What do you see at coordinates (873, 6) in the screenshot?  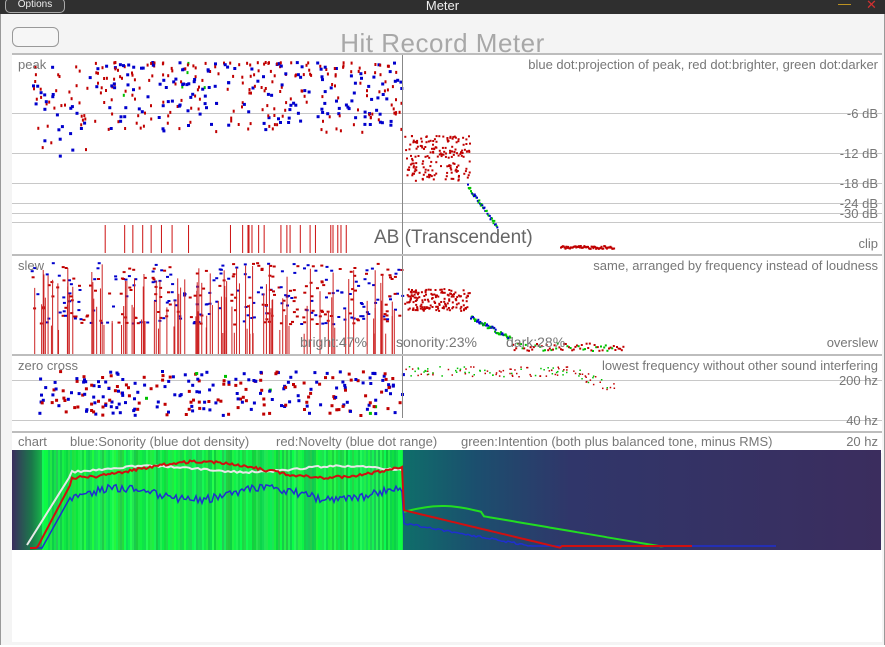 I see `close-icon: ✕` at bounding box center [873, 6].